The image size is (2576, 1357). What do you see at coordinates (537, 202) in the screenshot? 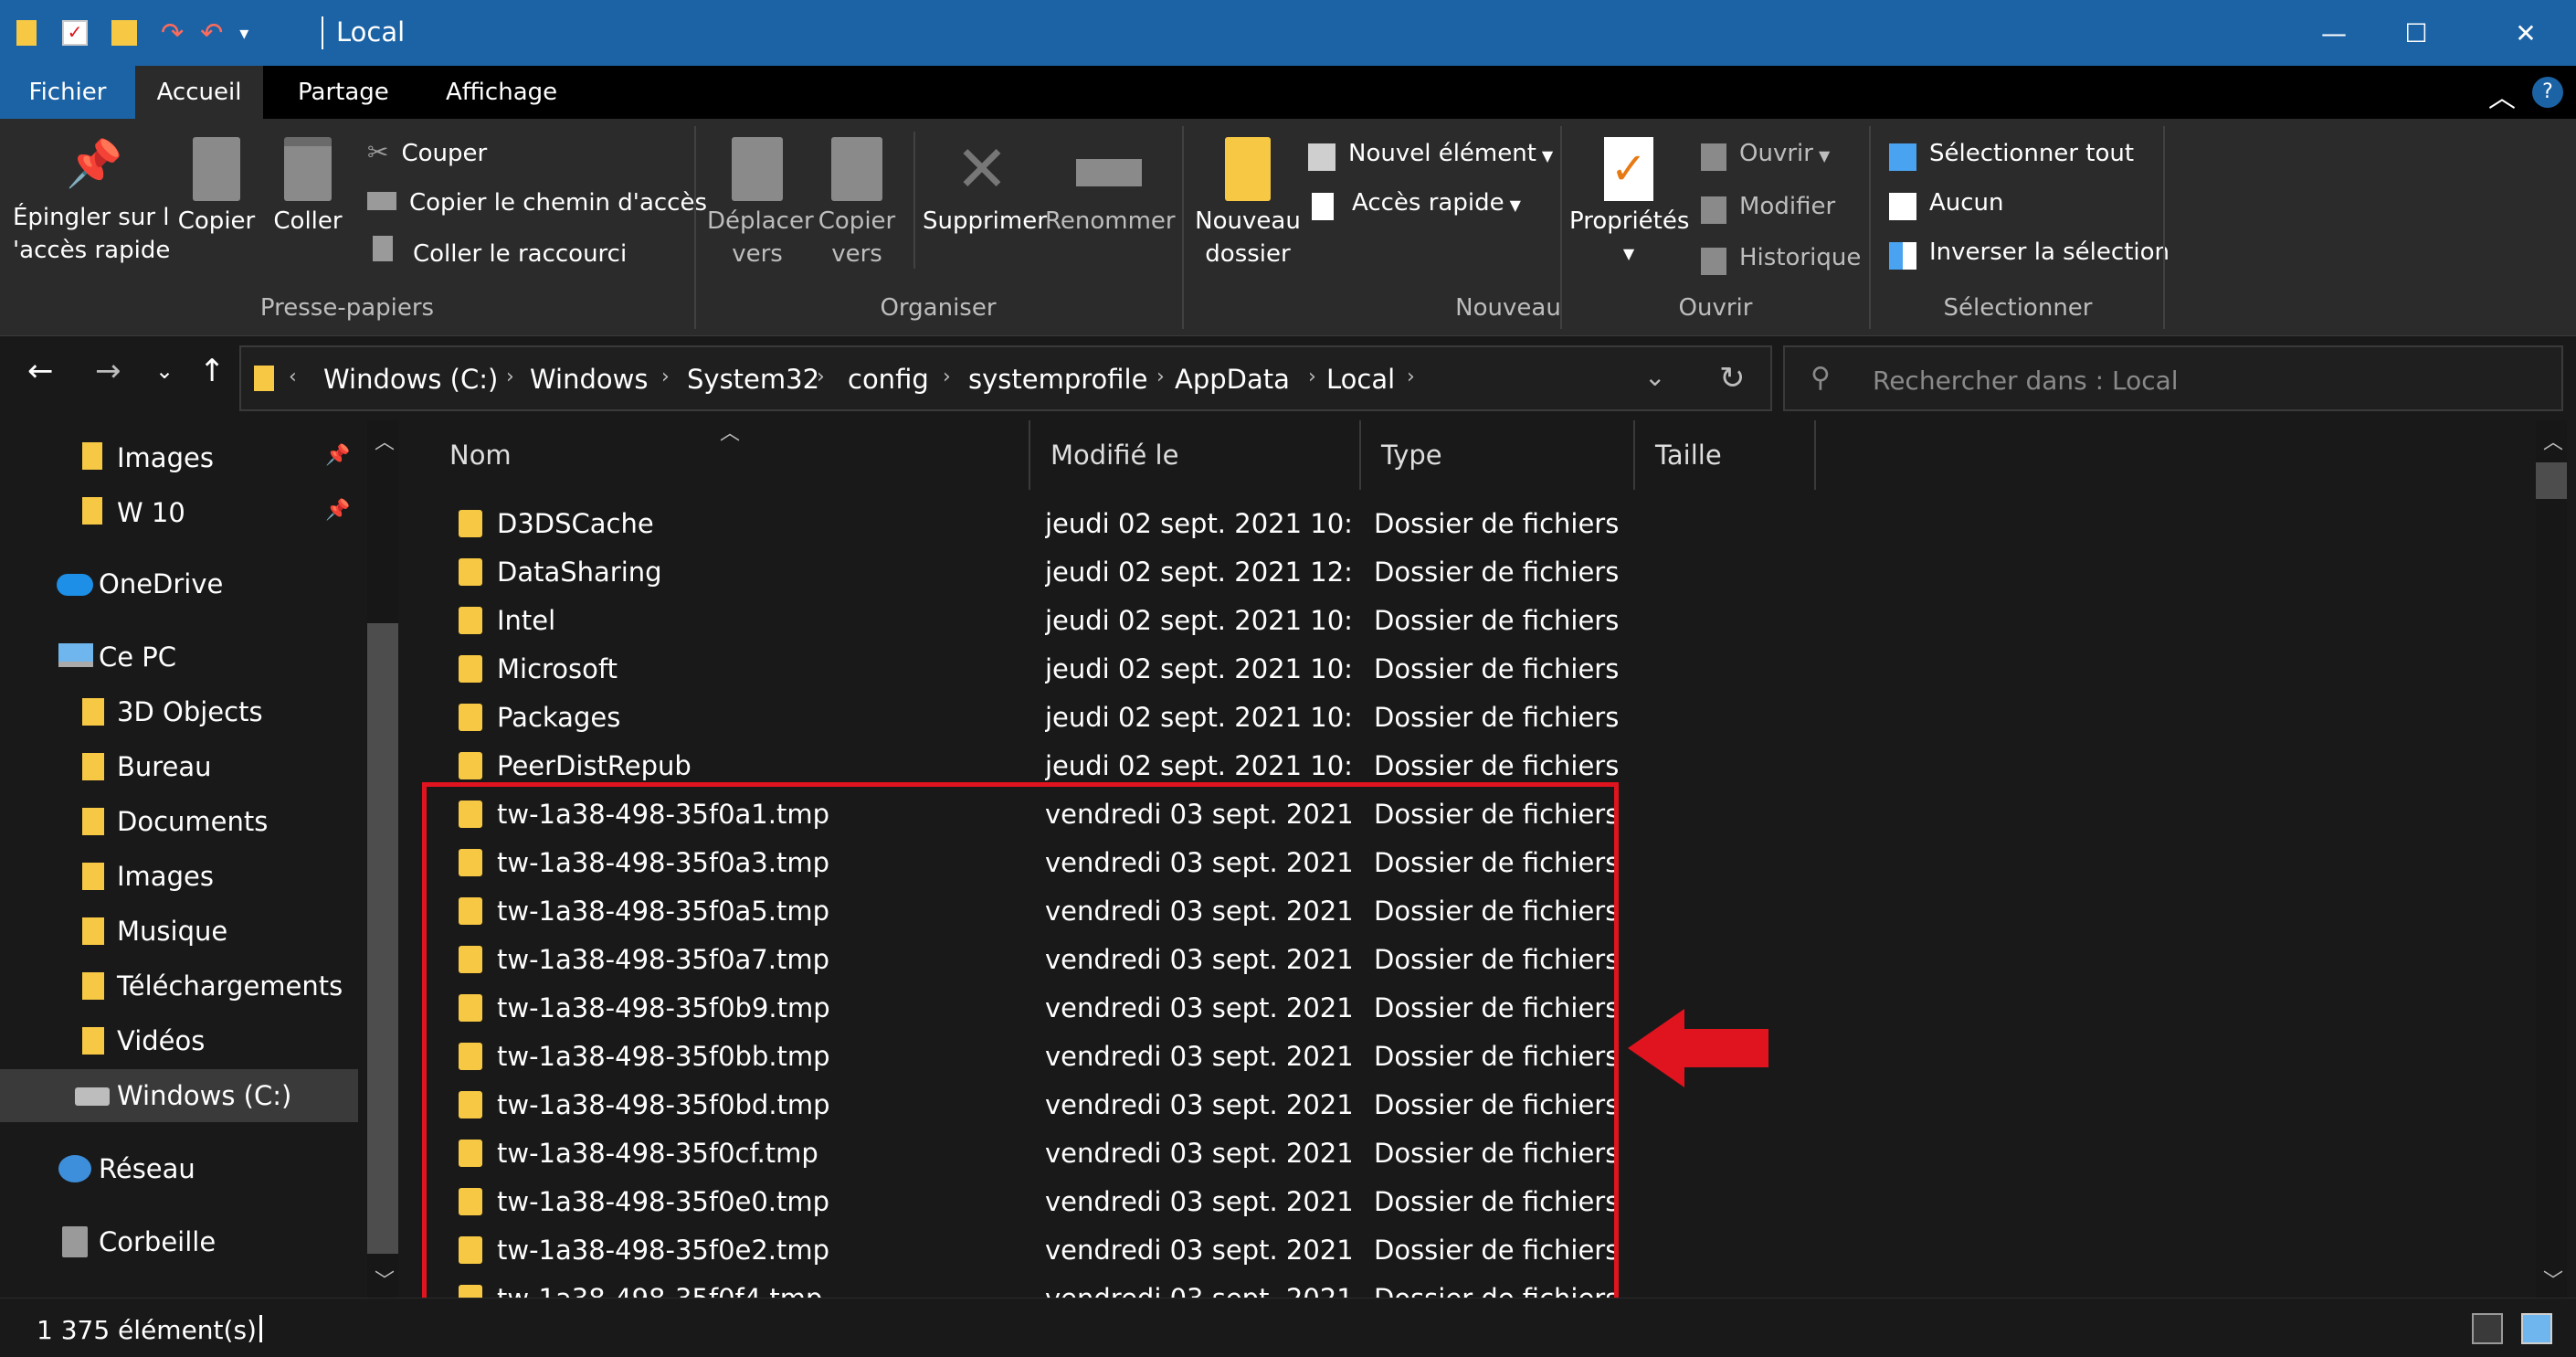
I see `copy-path-button: Copier le chemin d'accès` at bounding box center [537, 202].